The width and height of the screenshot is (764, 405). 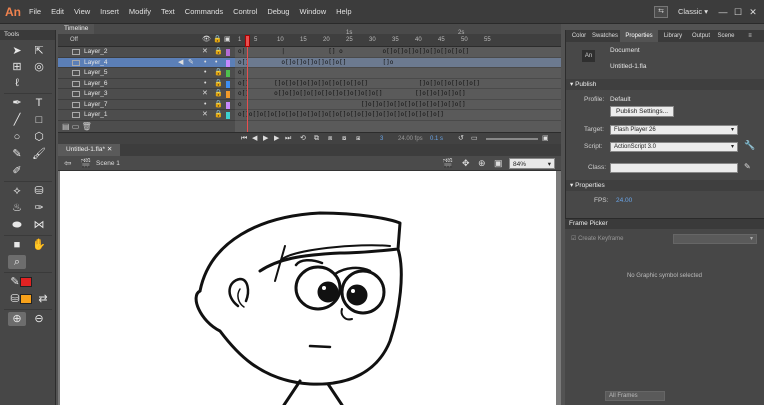 What do you see at coordinates (68, 163) in the screenshot?
I see `back-arrow-icon: ⇦` at bounding box center [68, 163].